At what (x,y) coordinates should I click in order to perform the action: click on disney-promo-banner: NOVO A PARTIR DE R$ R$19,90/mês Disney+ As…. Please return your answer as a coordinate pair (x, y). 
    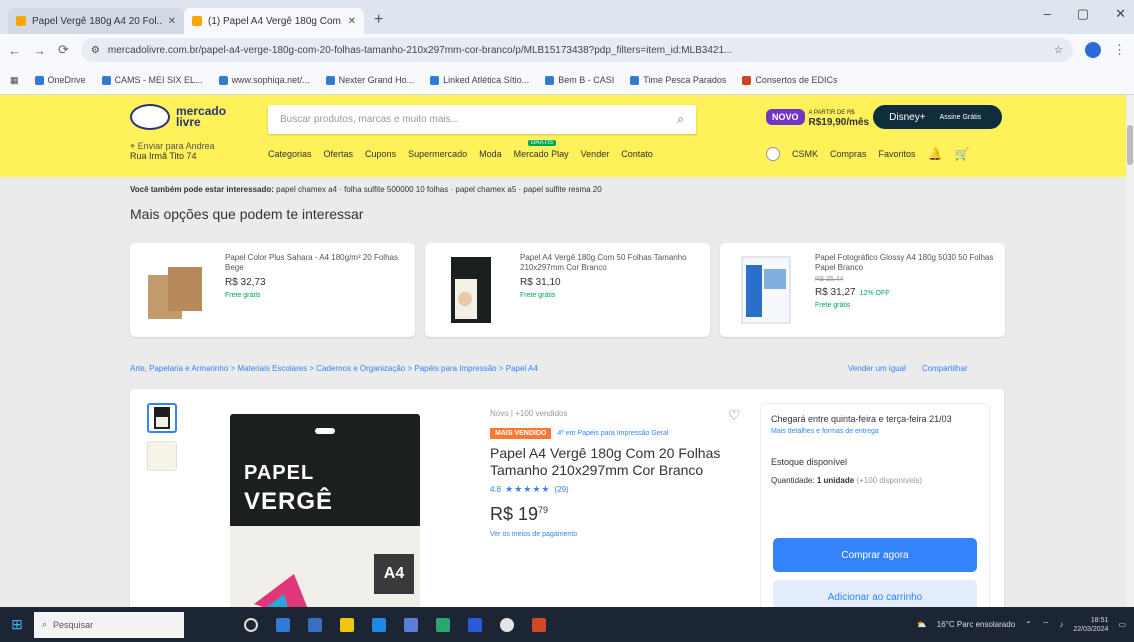
    Looking at the image, I should click on (884, 117).